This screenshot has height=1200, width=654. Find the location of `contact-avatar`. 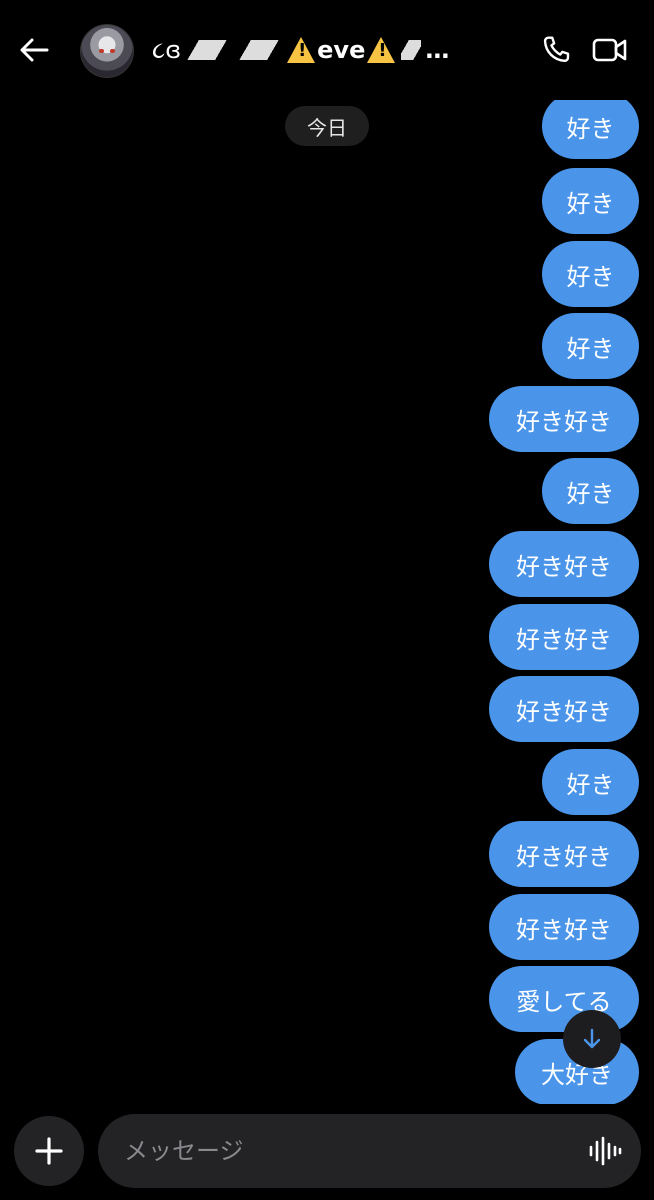

contact-avatar is located at coordinates (107, 51).